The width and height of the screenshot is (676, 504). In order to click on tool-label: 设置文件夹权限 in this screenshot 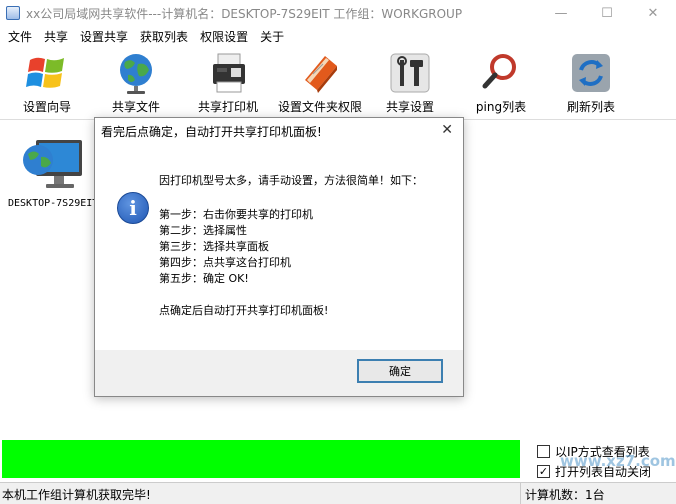, I will do `click(319, 107)`.